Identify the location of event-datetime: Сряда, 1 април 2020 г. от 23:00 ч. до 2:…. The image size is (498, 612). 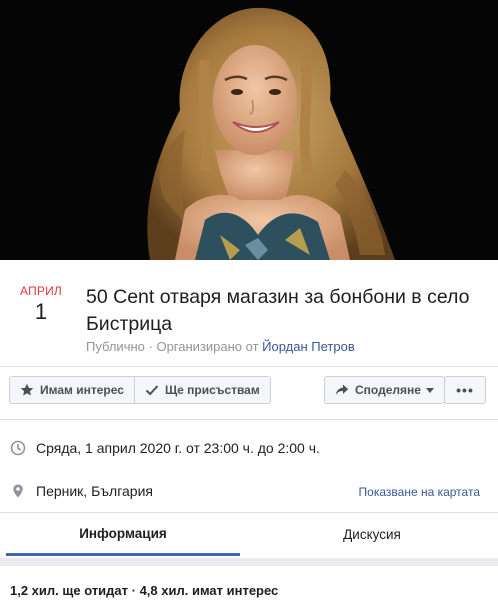
(178, 448).